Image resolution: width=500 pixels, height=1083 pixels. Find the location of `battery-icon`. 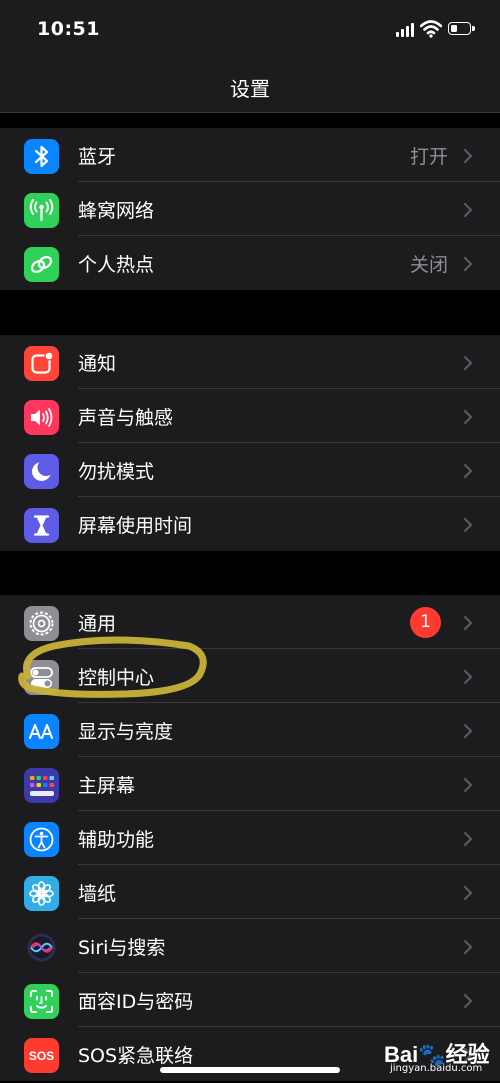

battery-icon is located at coordinates (462, 29).